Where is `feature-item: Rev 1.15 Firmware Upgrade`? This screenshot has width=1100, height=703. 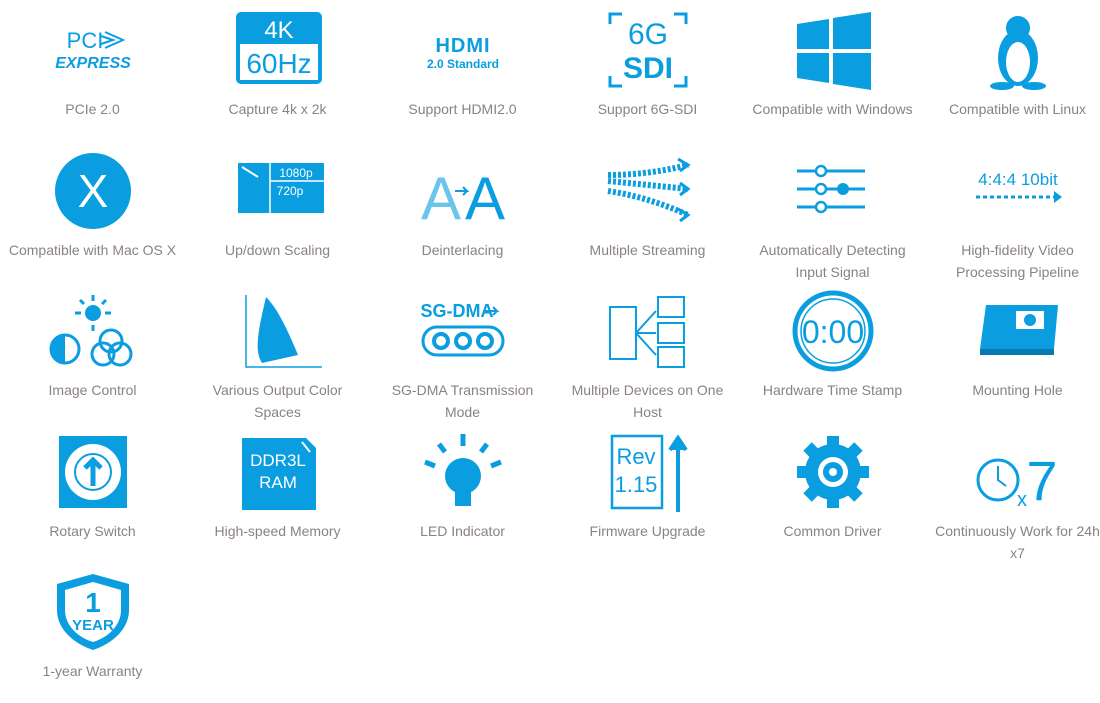 feature-item: Rev 1.15 Firmware Upgrade is located at coordinates (647, 492).